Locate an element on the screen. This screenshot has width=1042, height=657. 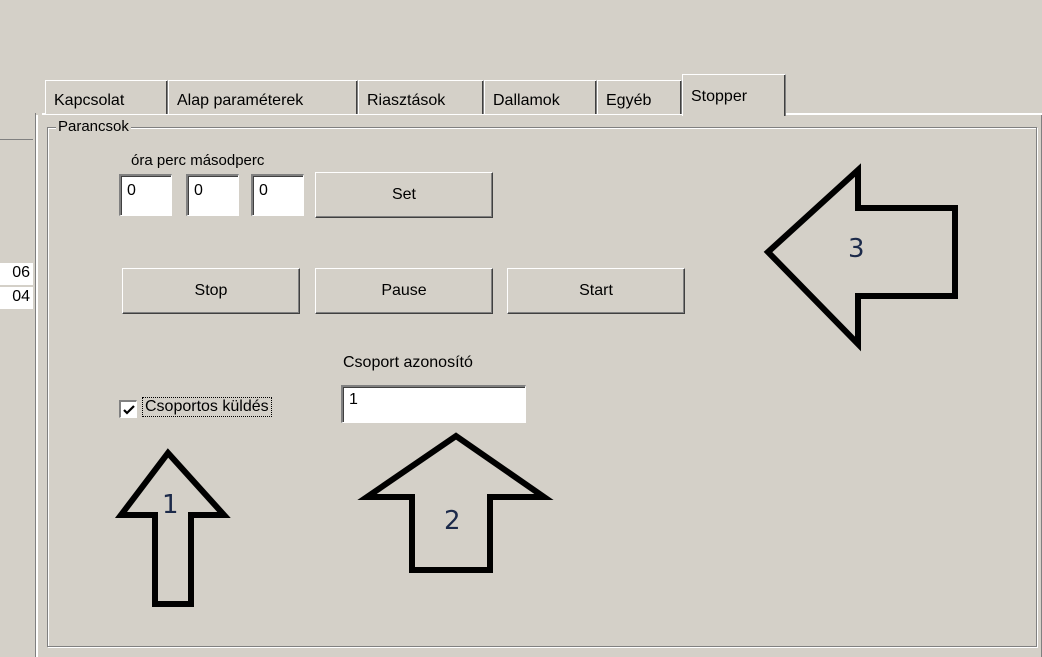
seconds-field: 0 is located at coordinates (277, 195).